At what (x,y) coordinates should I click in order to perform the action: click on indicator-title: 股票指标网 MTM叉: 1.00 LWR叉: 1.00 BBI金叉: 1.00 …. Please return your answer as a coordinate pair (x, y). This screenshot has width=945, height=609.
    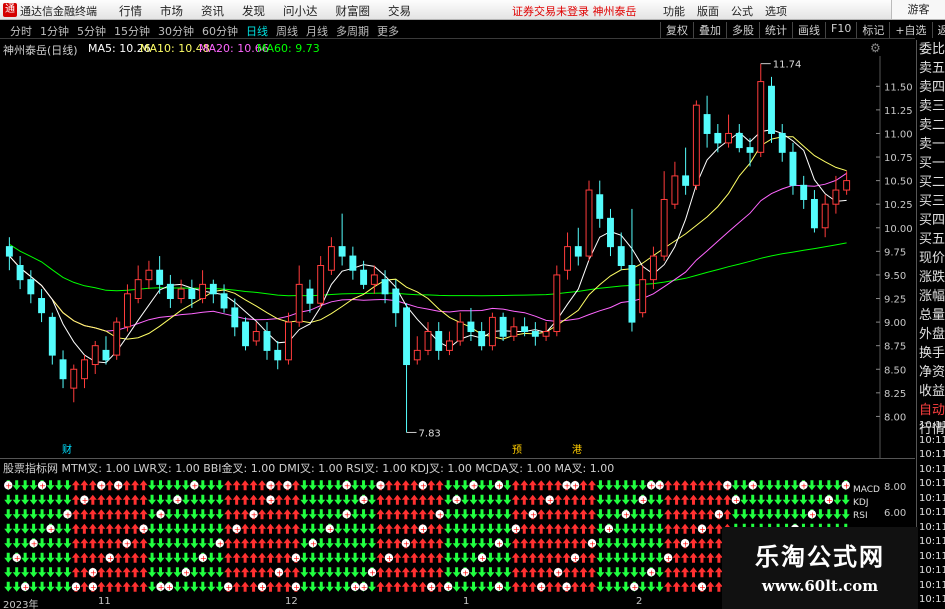
    Looking at the image, I should click on (308, 468).